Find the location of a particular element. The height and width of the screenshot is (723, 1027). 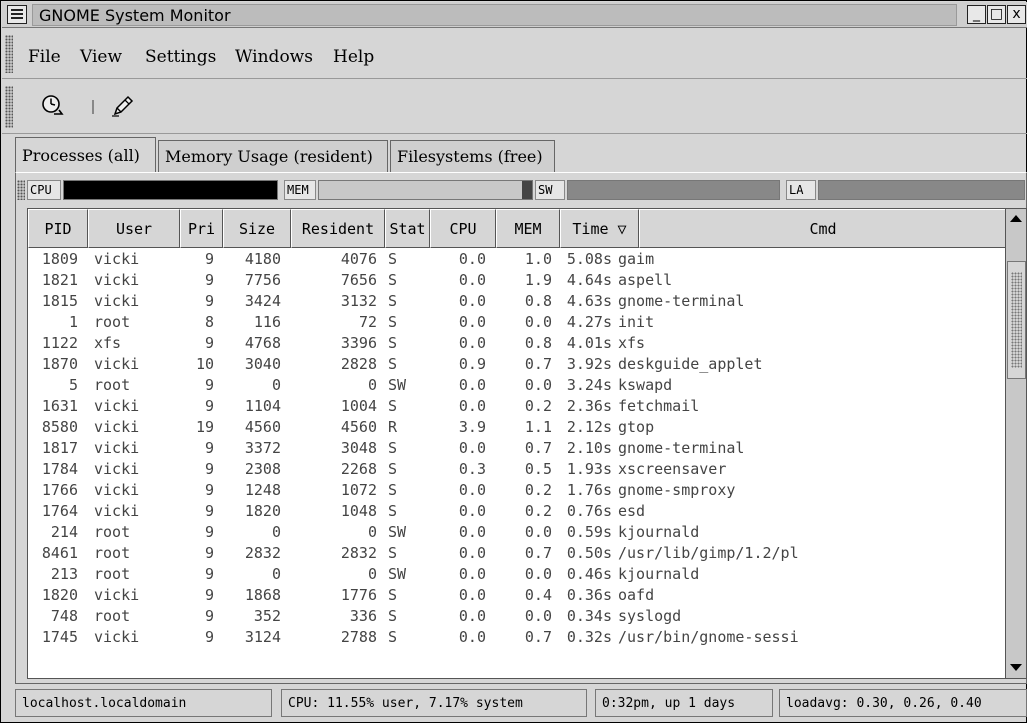

table-row: 213 root 9 0 0 SW 0.0 0.0 0.46s kjournald is located at coordinates (518, 575).